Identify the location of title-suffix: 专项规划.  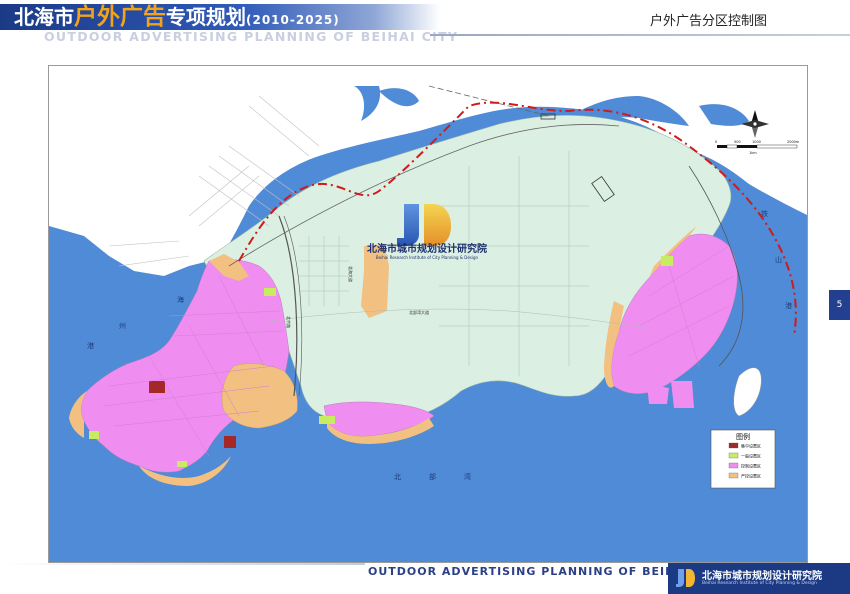
(206, 17).